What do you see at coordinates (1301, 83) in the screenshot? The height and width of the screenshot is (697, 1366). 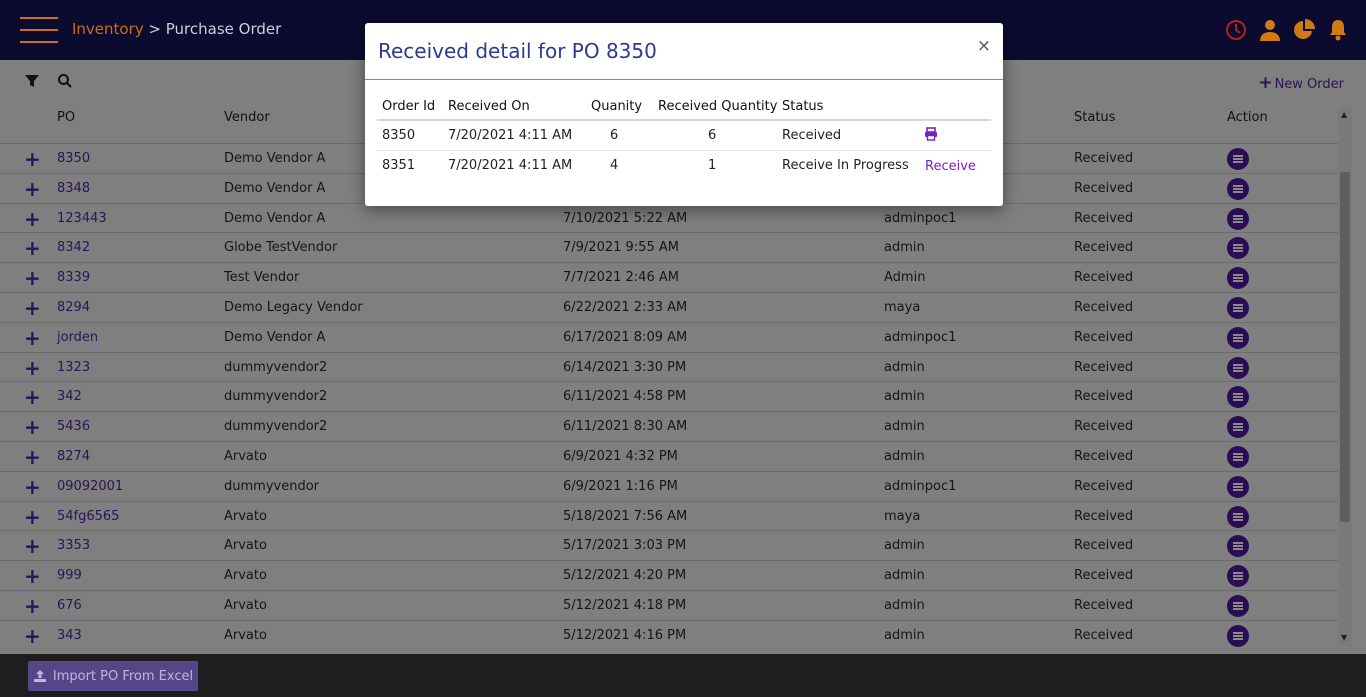 I see `new-order-button: + New Order` at bounding box center [1301, 83].